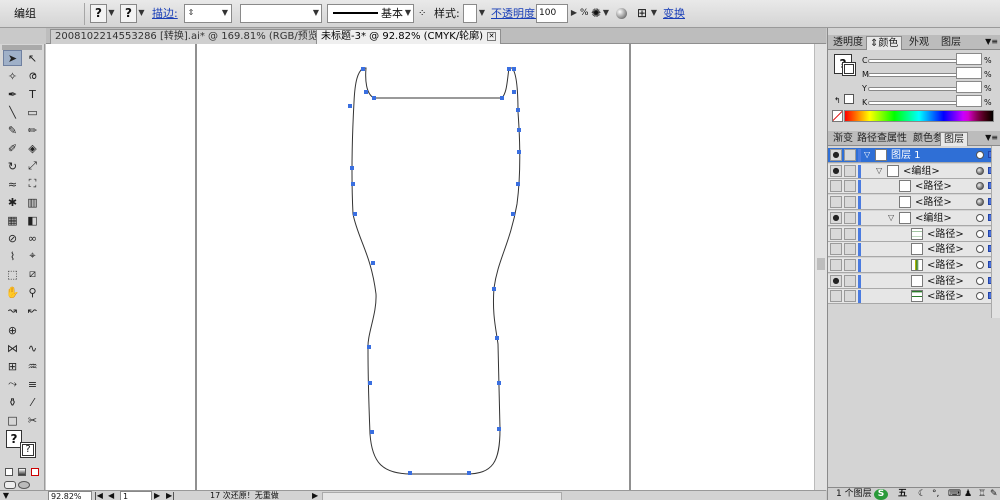 The height and width of the screenshot is (500, 1000). I want to click on layer-row: ● <路径>, so click(914, 281).